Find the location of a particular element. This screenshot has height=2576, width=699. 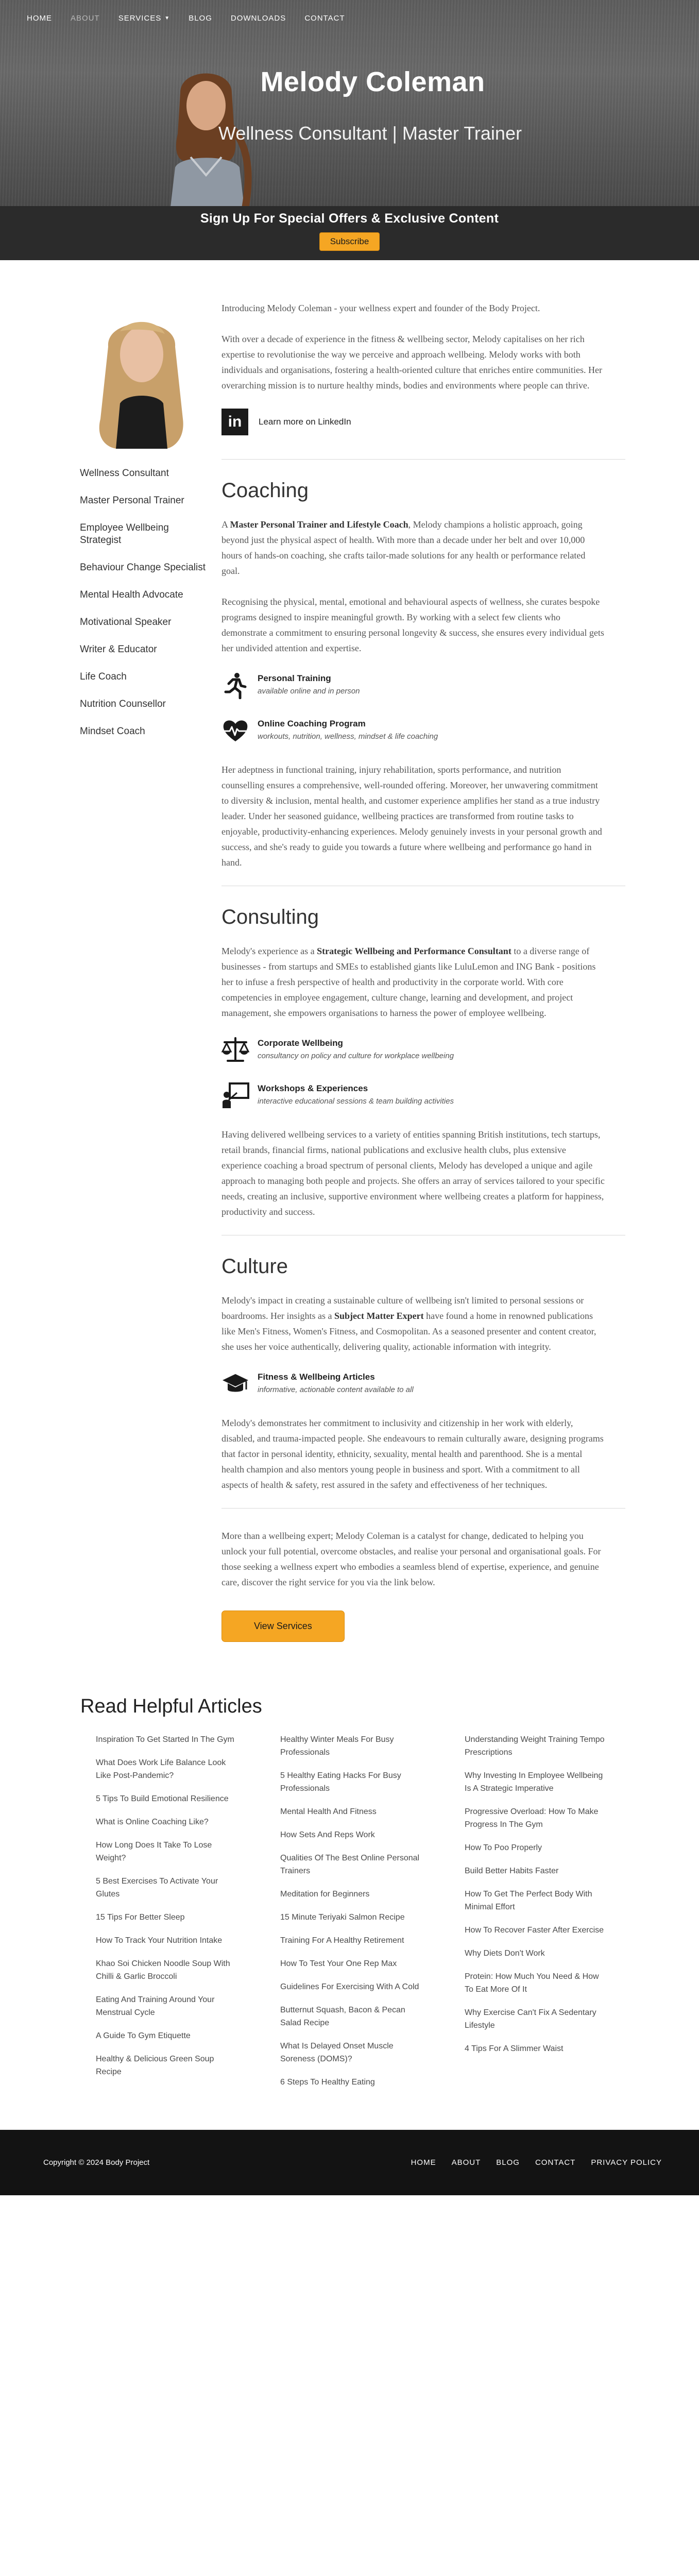

nav-home: HOME is located at coordinates (40, 18).